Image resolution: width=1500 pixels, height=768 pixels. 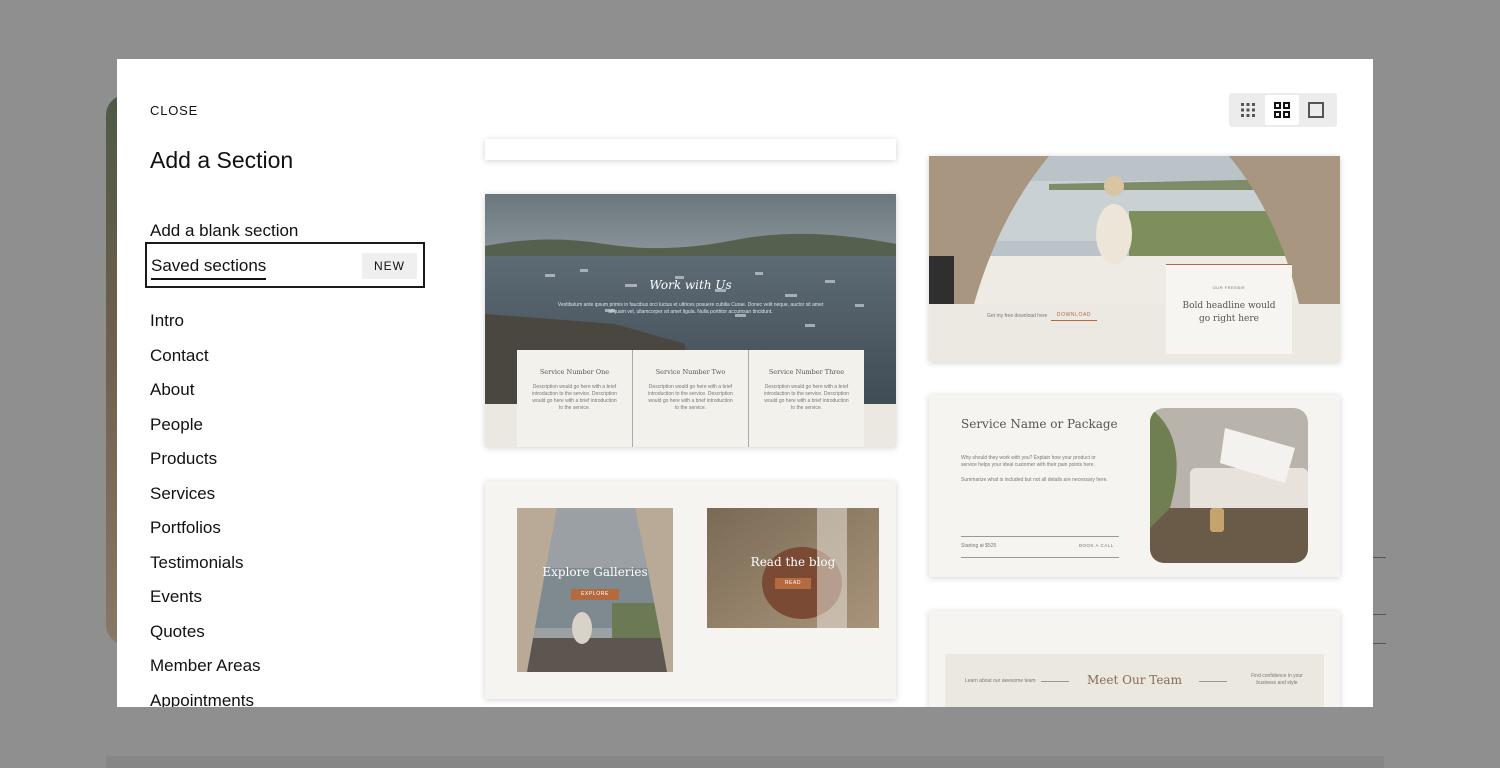 I want to click on category-item-quotes: Quotes, so click(x=205, y=639).